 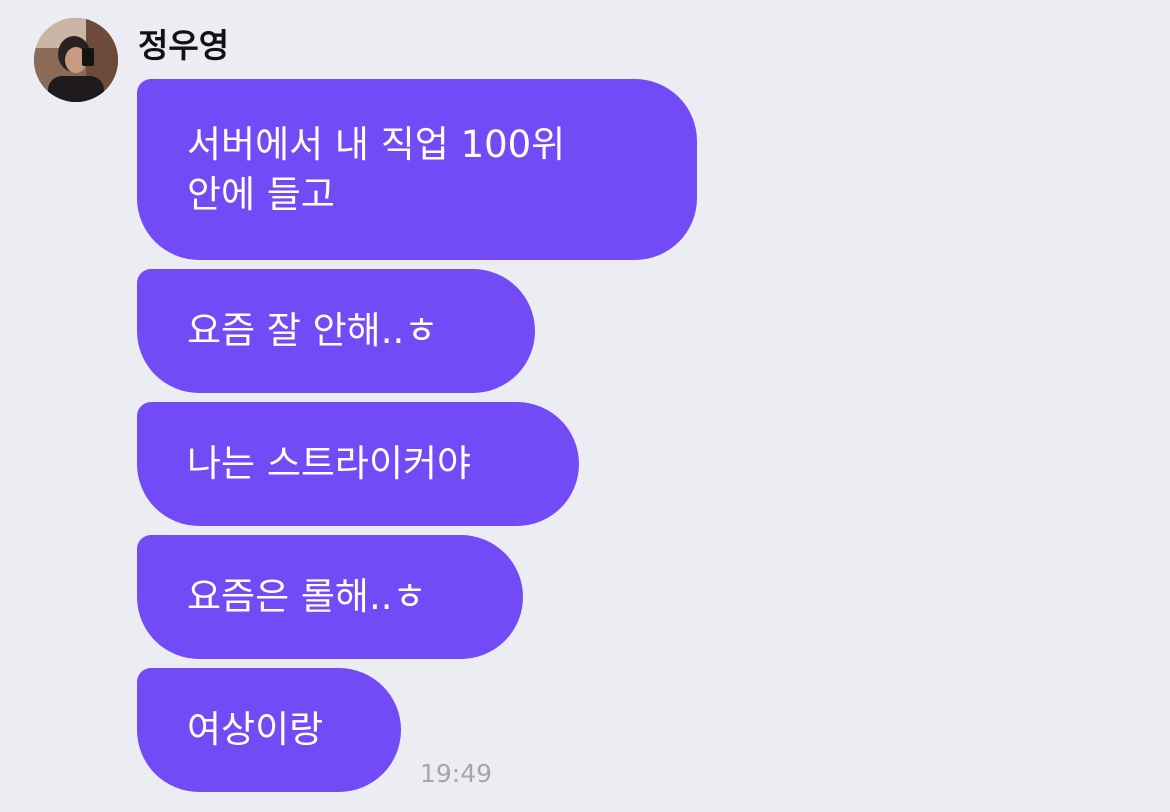 I want to click on message-text: 서버에서 내 직업 100위, so click(x=376, y=144).